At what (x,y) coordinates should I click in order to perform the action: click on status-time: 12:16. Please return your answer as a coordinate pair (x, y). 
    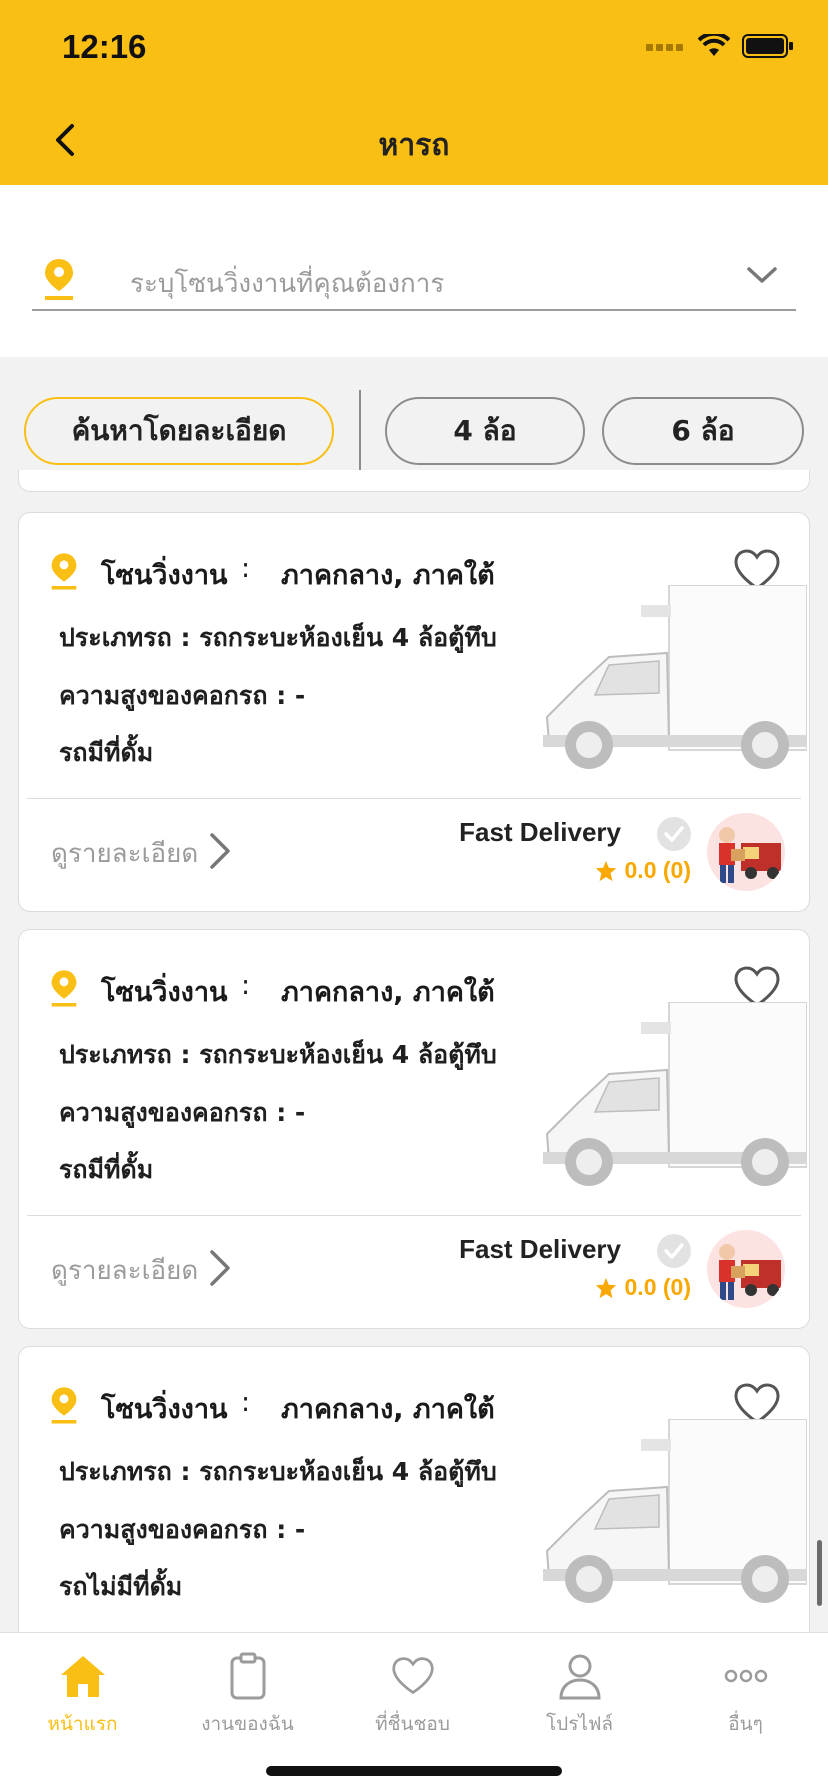
    Looking at the image, I should click on (104, 46).